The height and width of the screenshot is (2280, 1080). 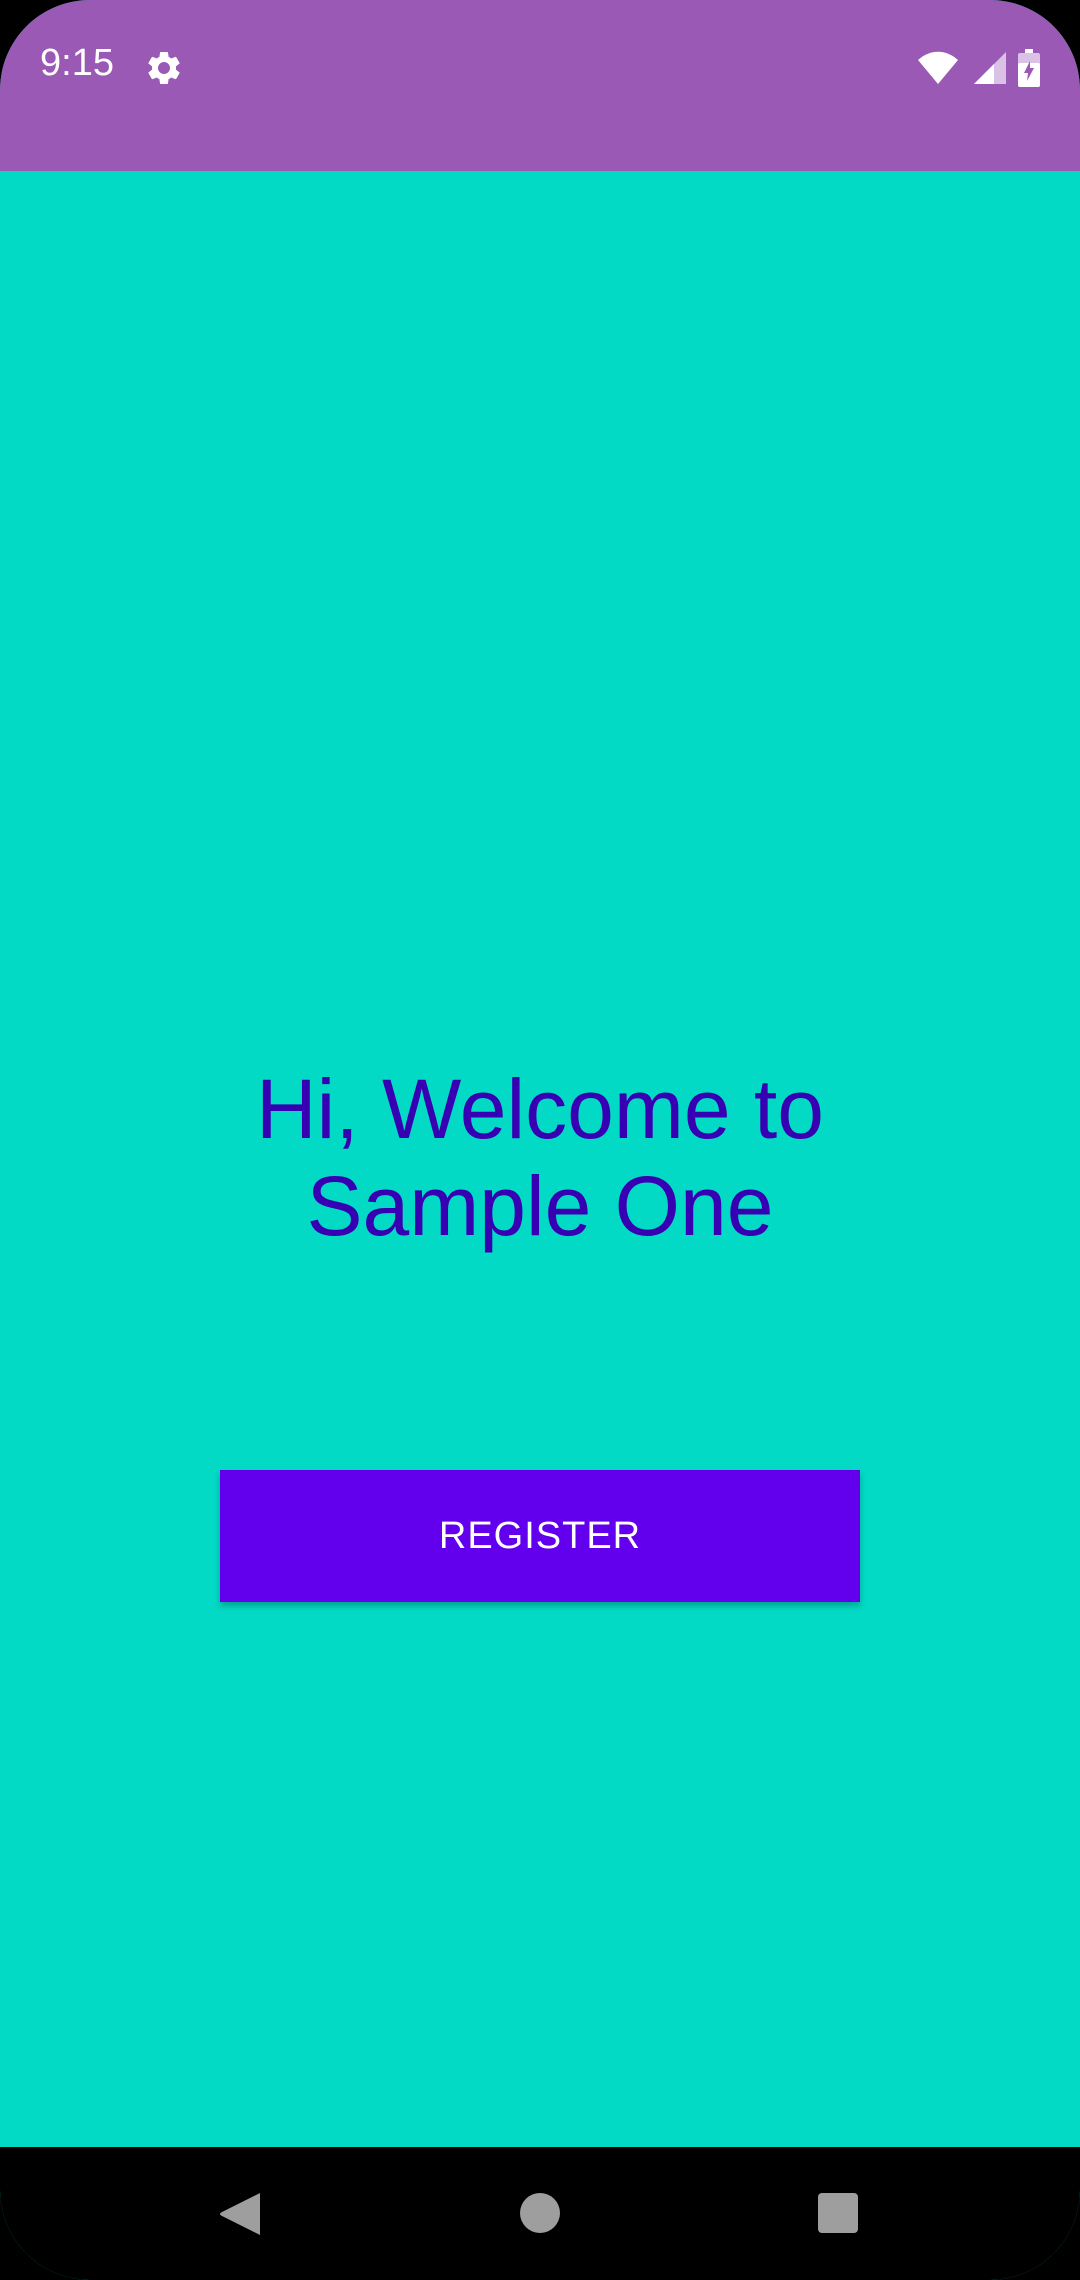 I want to click on navigation-bar, so click(x=540, y=2213).